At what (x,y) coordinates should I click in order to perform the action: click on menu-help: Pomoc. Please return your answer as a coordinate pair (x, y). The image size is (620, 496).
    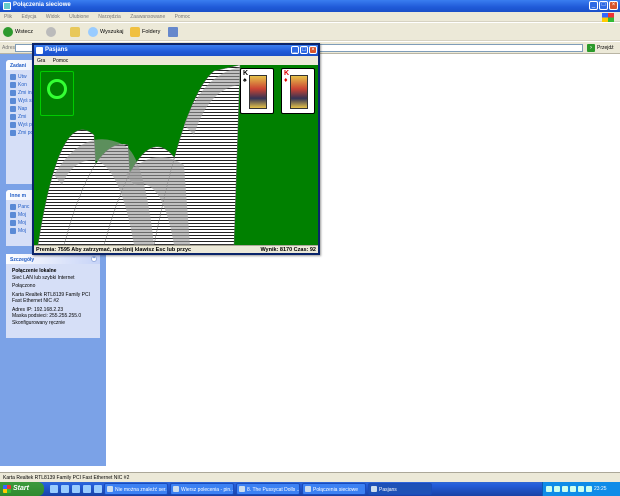
    Looking at the image, I should click on (183, 17).